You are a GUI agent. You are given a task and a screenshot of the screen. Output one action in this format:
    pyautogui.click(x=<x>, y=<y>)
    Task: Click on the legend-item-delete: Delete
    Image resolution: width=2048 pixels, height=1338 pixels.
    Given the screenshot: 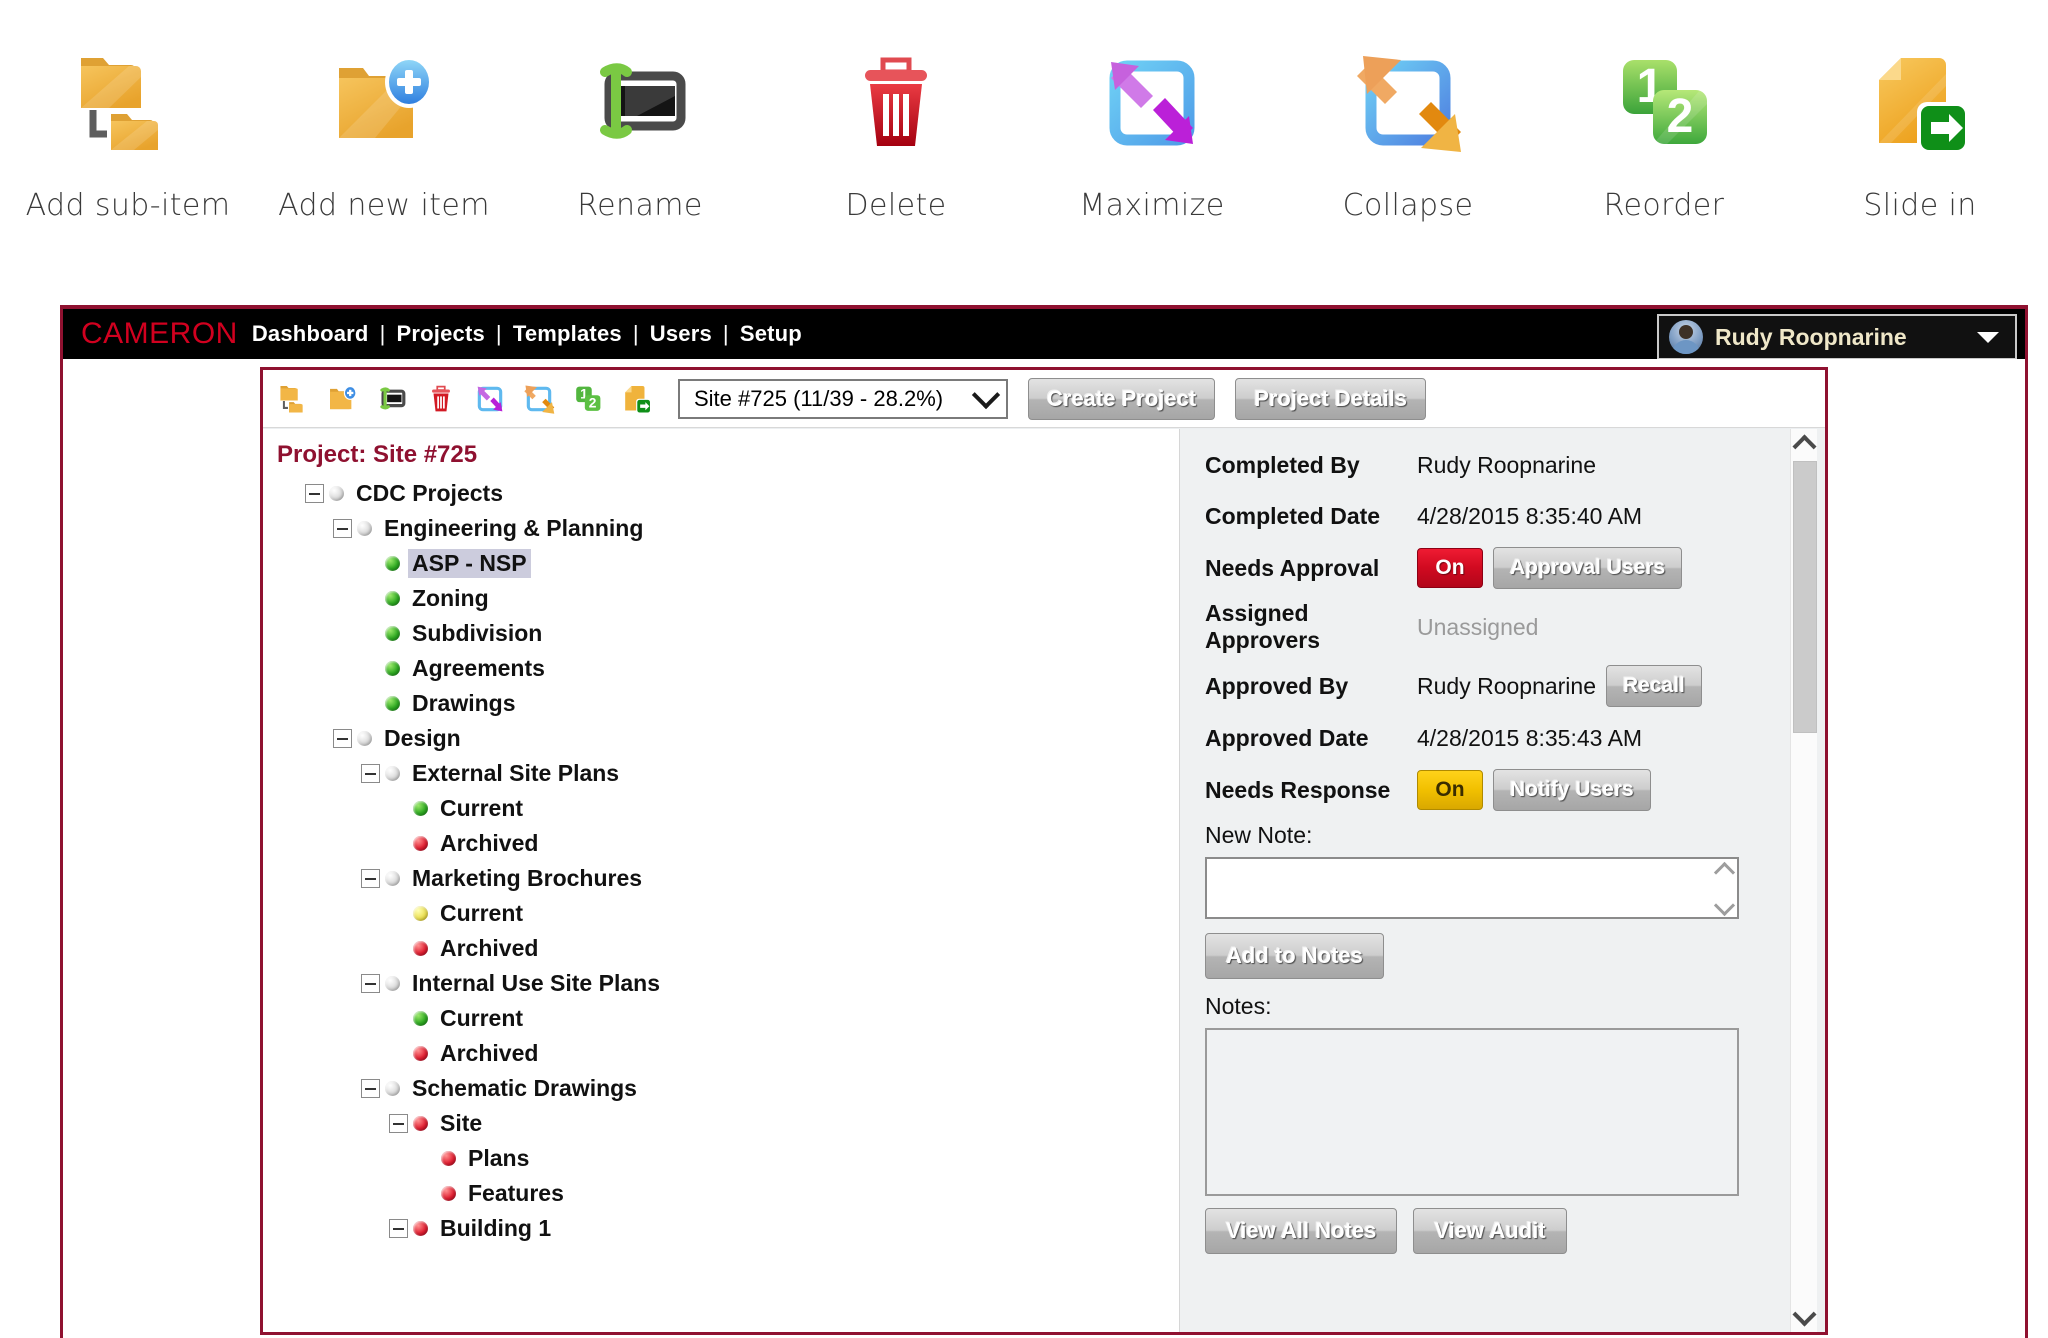 What is the action you would take?
    pyautogui.click(x=896, y=125)
    